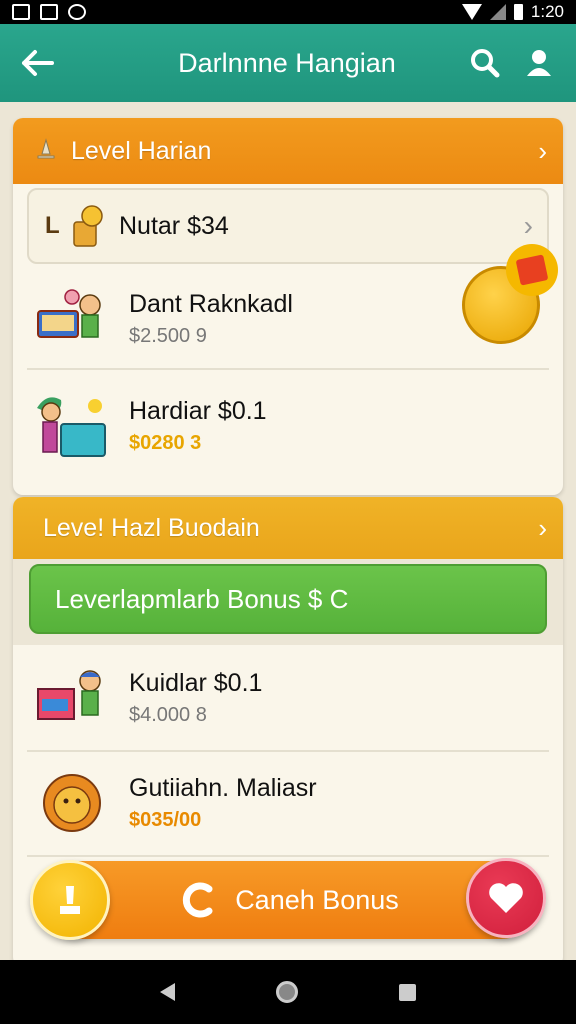  What do you see at coordinates (46, 148) in the screenshot?
I see `bell-icon` at bounding box center [46, 148].